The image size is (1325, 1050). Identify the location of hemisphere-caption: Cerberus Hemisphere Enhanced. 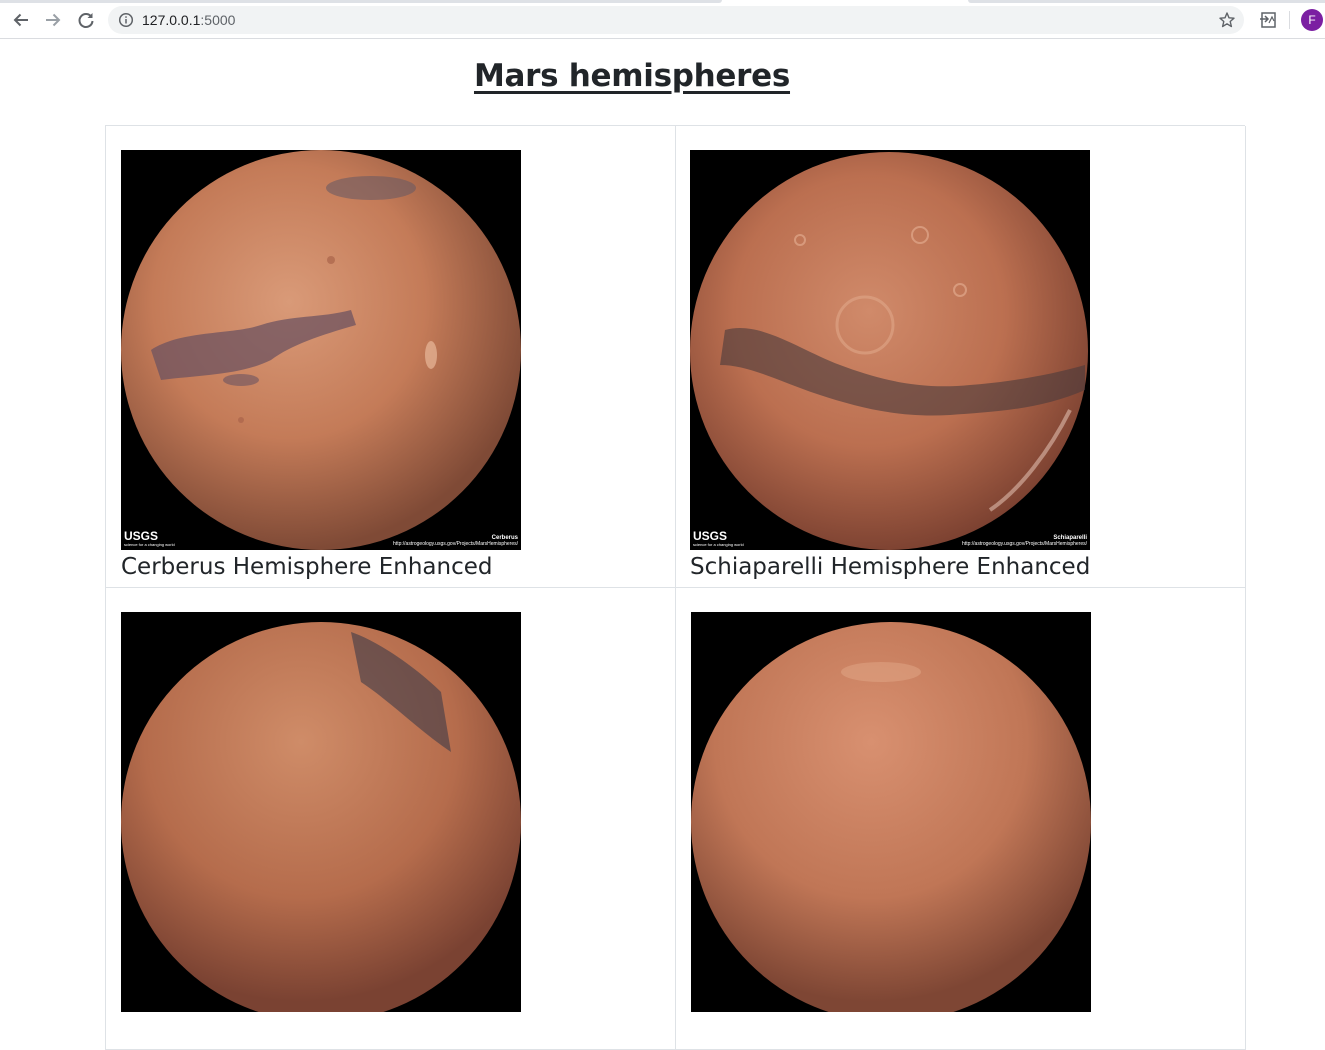
(307, 567).